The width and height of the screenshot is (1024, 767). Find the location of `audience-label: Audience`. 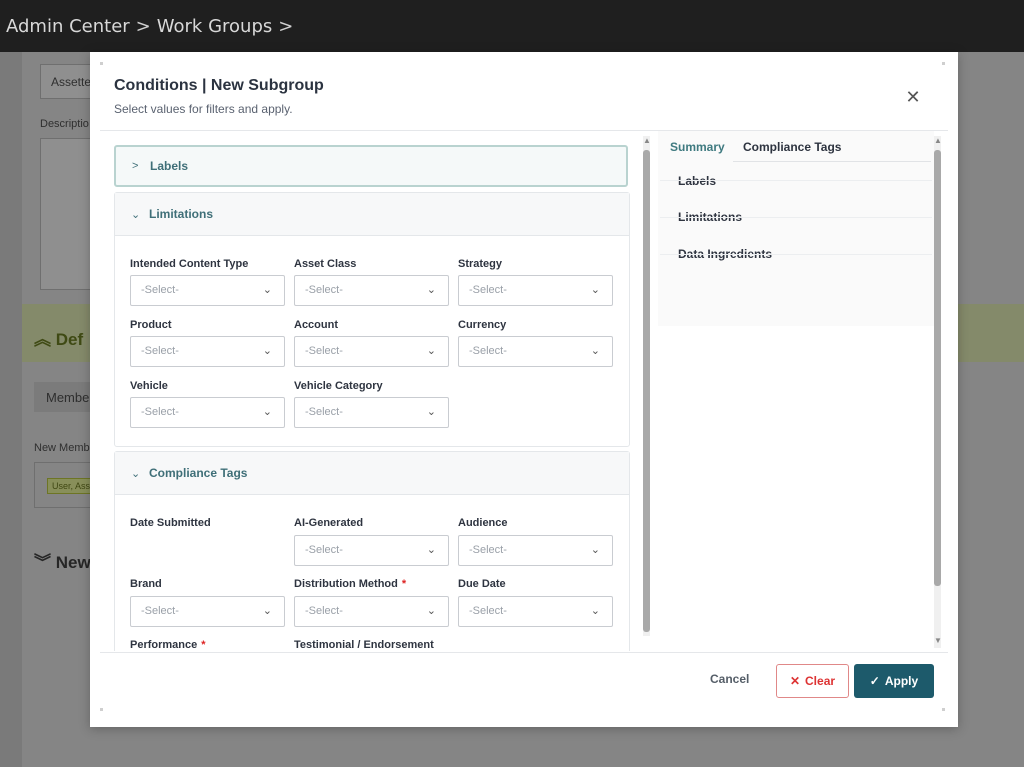

audience-label: Audience is located at coordinates (483, 523).